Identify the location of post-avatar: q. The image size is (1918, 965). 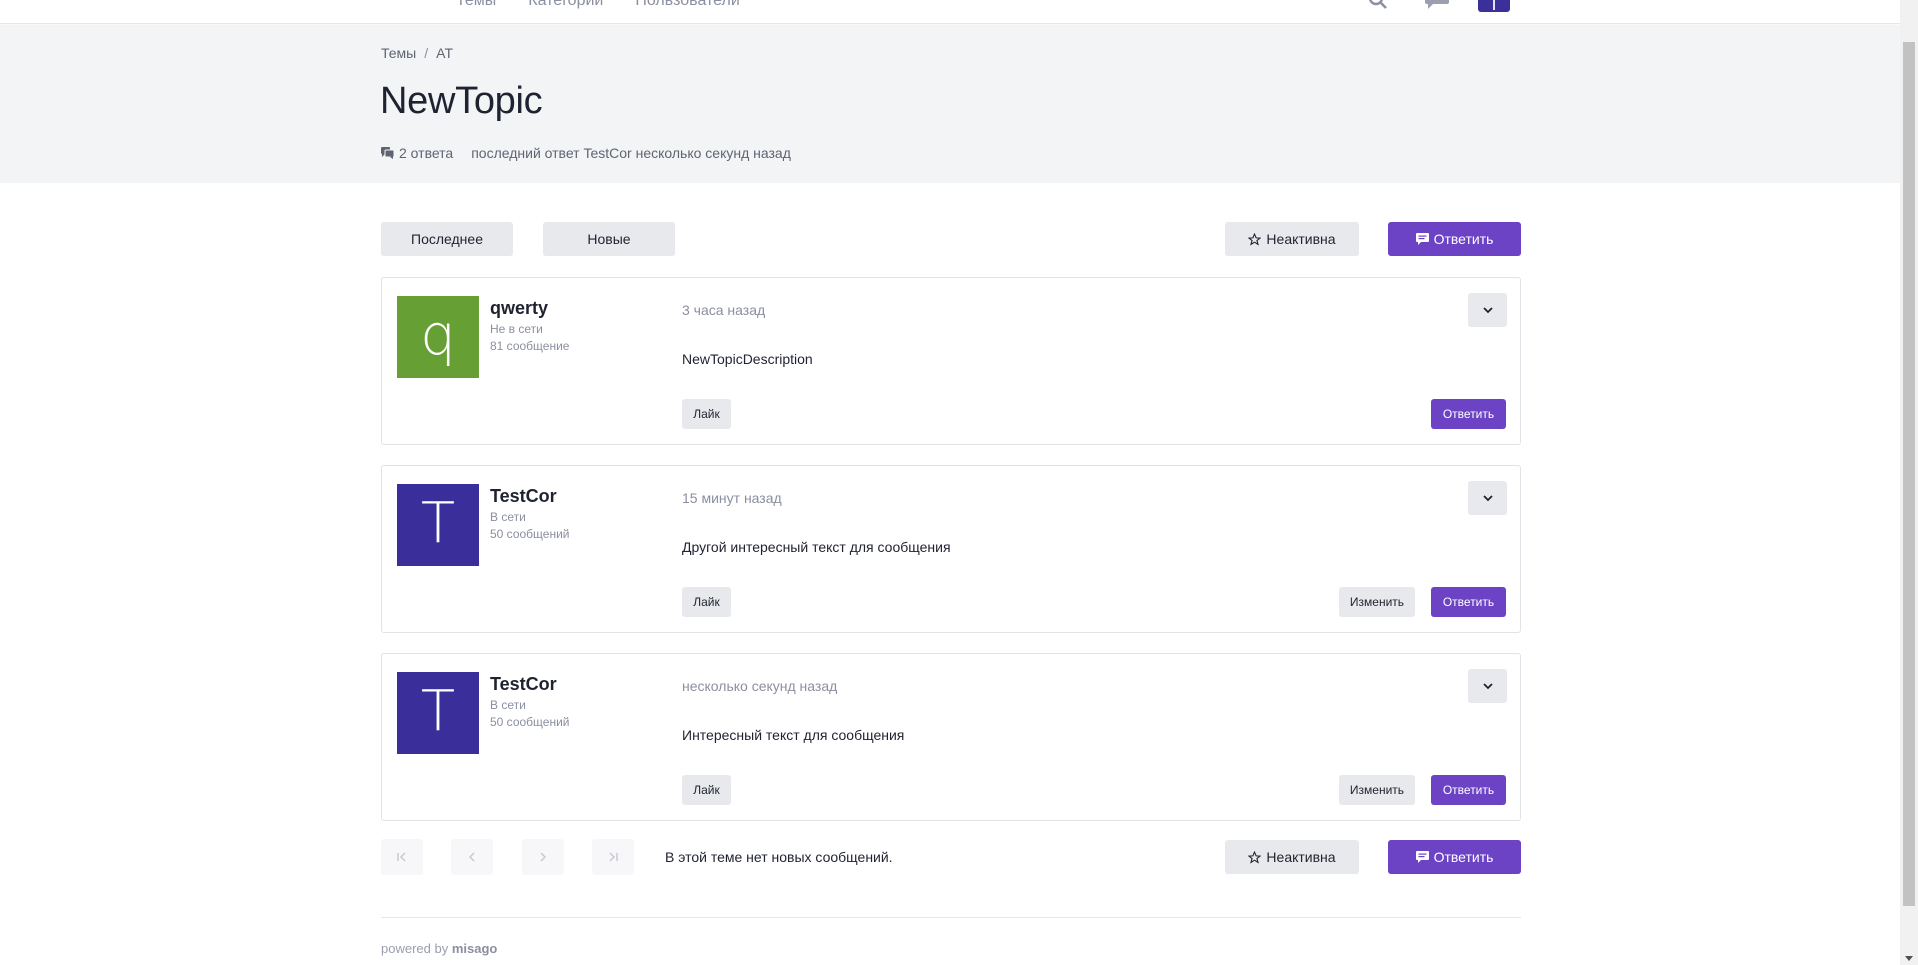
(438, 337).